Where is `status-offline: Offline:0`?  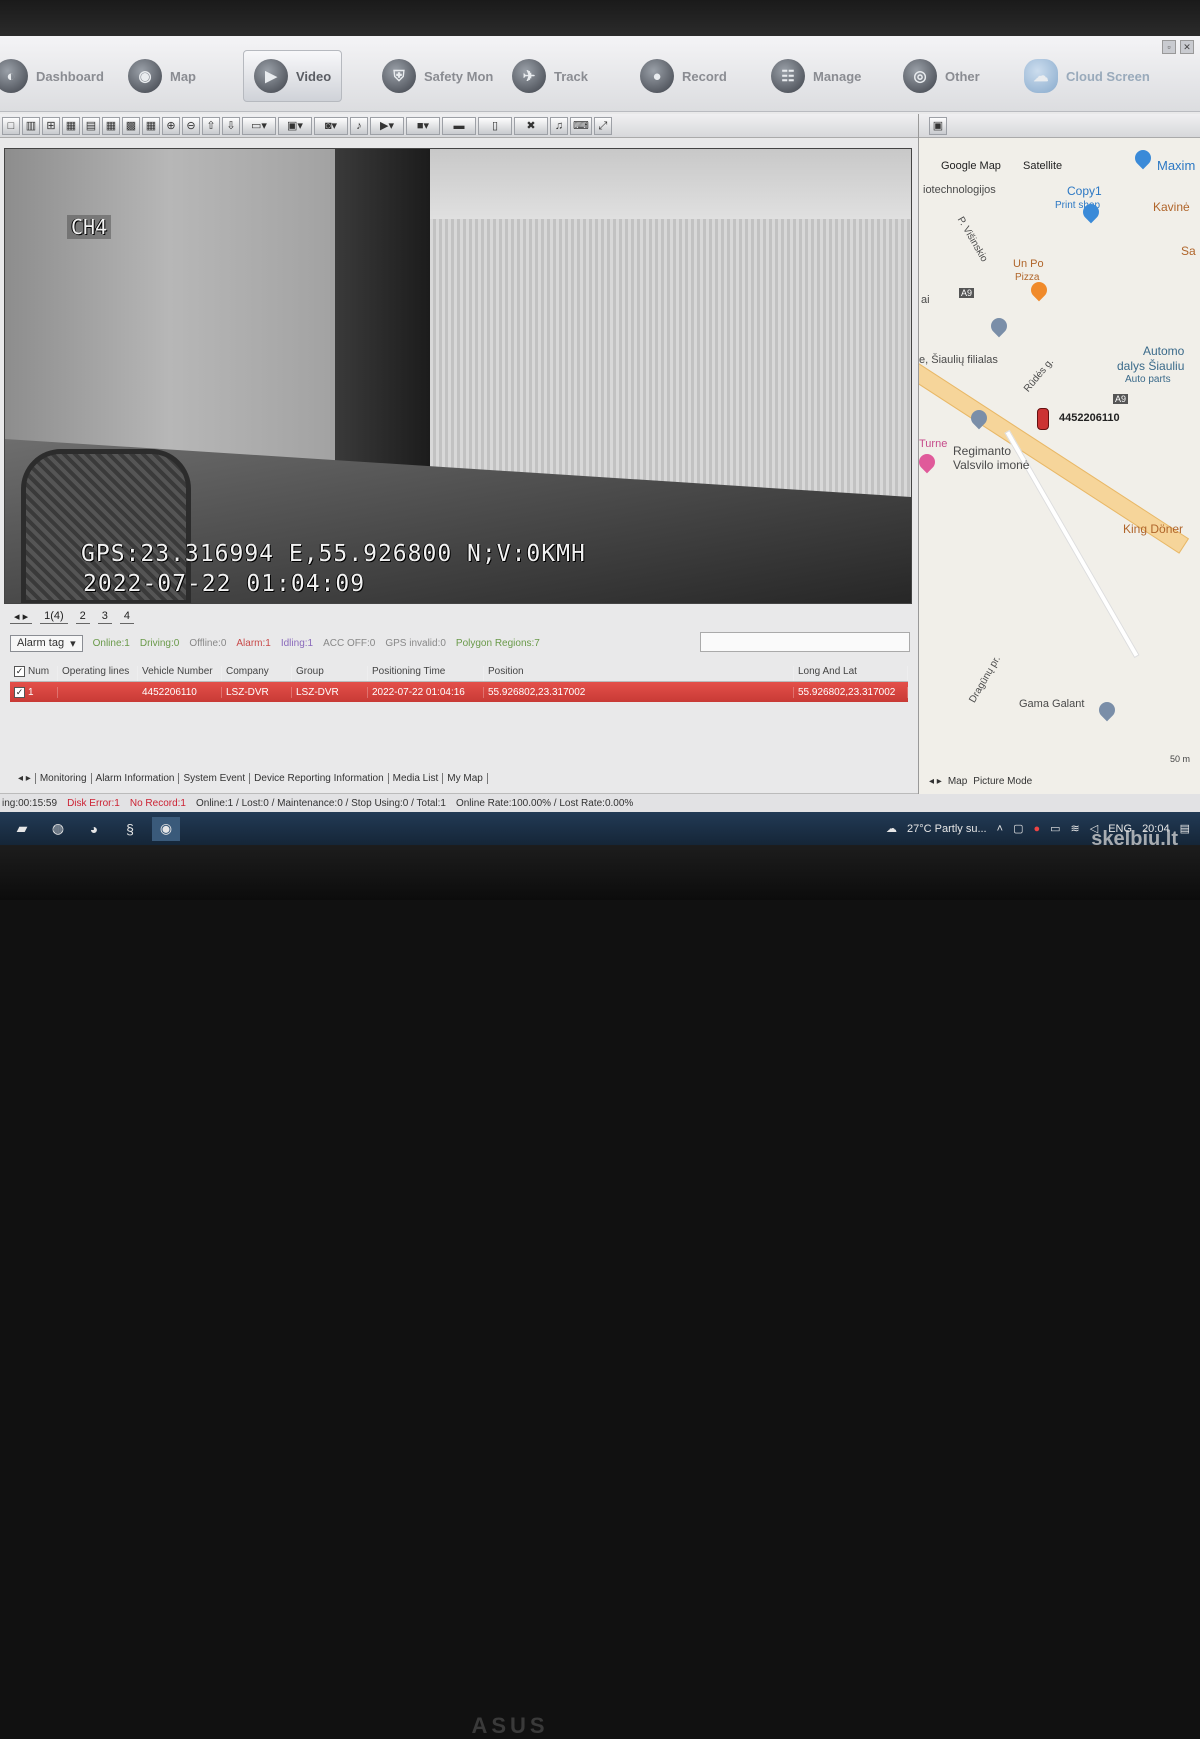
status-offline: Offline:0 is located at coordinates (207, 643).